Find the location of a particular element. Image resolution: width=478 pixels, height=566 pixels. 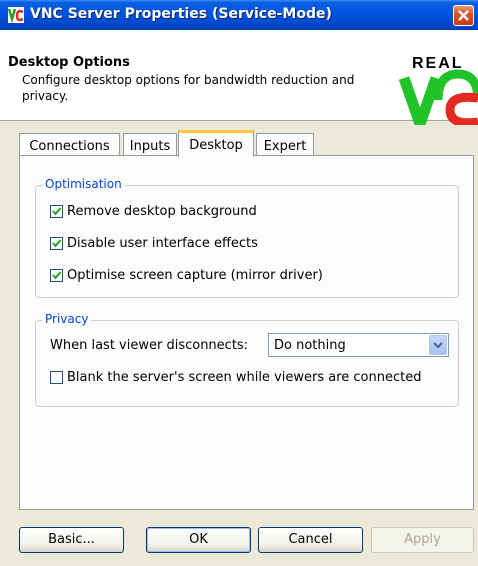

title-bar: VNC Server Properties (Service-Mode) is located at coordinates (239, 15).